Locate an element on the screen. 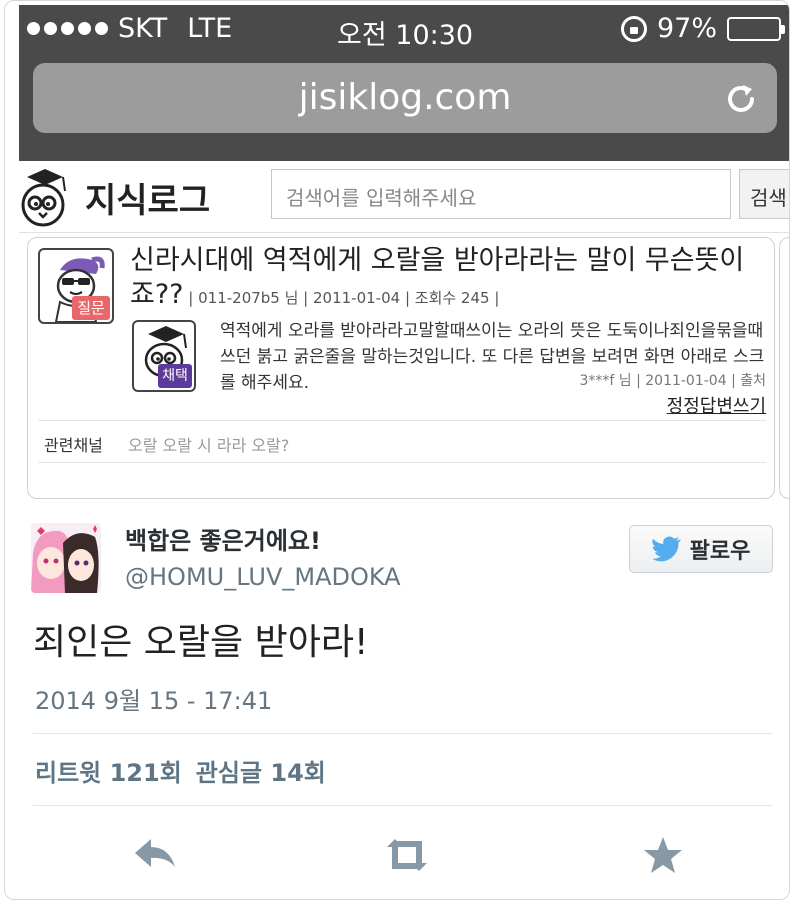  status-time: 오전 10:30 is located at coordinates (405, 35).